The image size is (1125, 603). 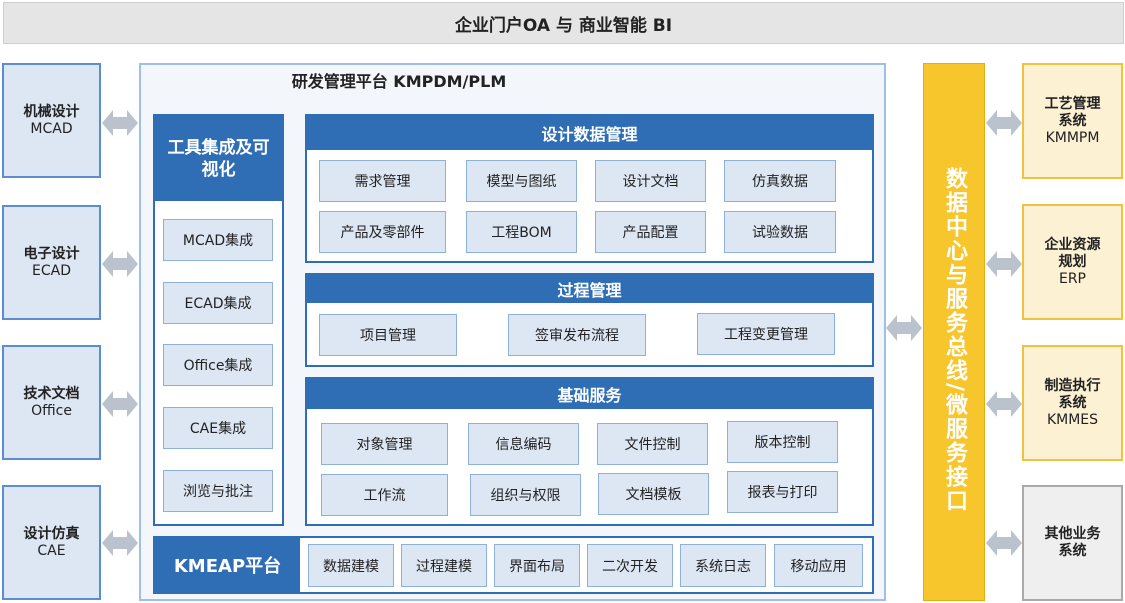 I want to click on base-service-item: 对象管理, so click(x=384, y=444).